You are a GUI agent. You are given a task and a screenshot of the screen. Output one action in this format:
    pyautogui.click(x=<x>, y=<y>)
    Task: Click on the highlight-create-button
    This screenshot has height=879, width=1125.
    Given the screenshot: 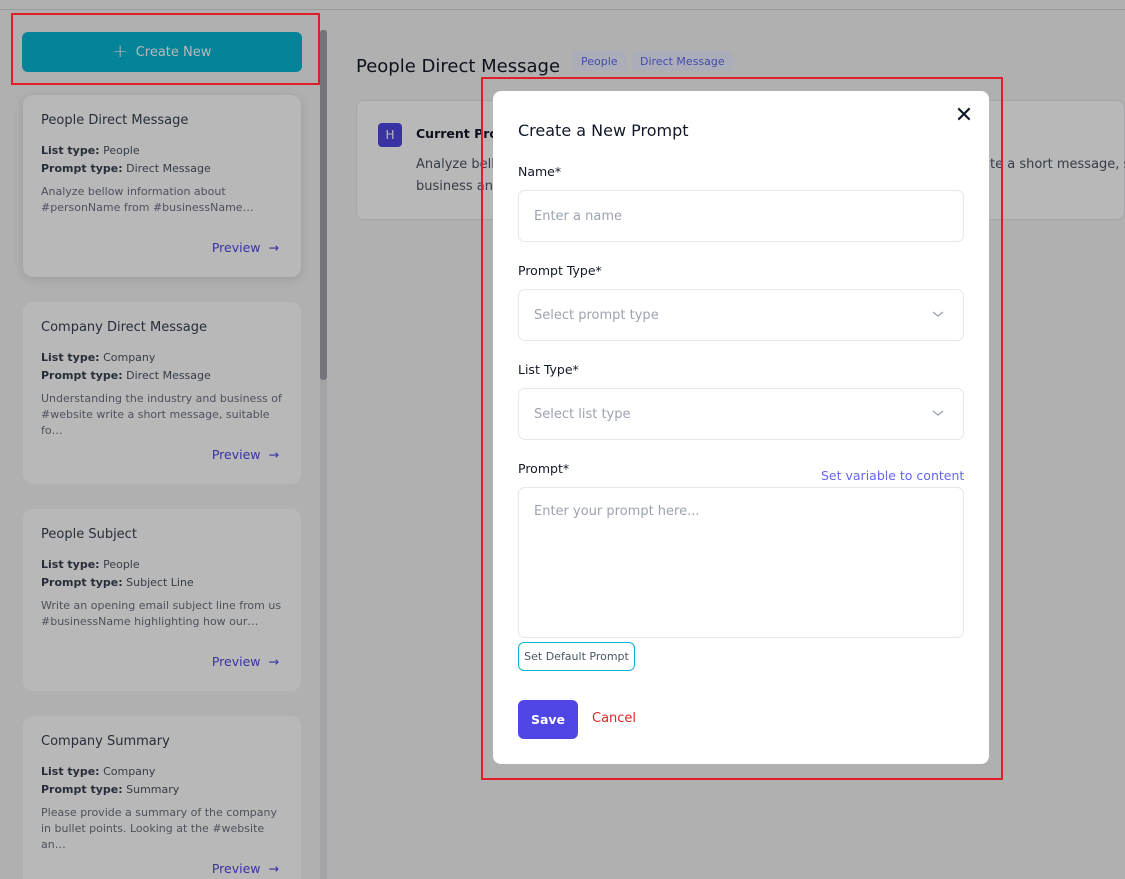 What is the action you would take?
    pyautogui.click(x=165, y=49)
    